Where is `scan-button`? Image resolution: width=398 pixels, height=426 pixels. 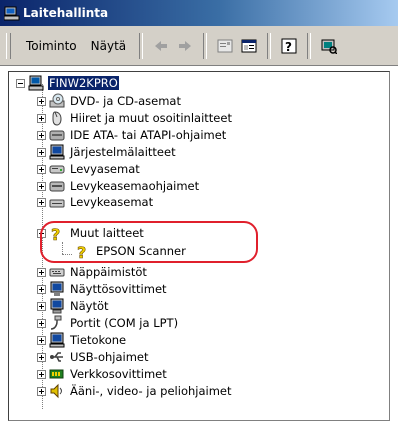 scan-button is located at coordinates (329, 46).